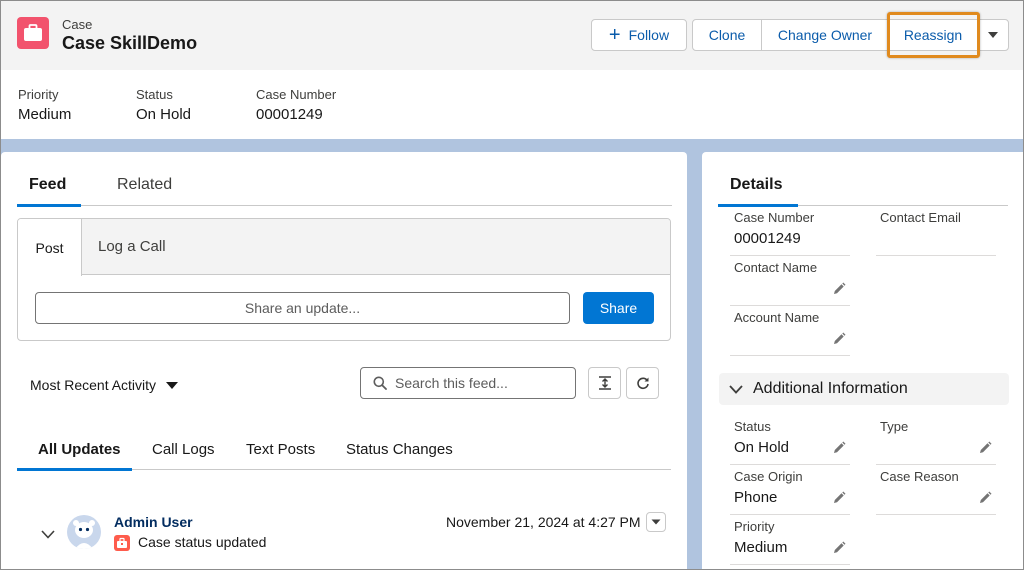 The height and width of the screenshot is (570, 1024). What do you see at coordinates (163, 105) in the screenshot?
I see `highlight-status: Status On Hold` at bounding box center [163, 105].